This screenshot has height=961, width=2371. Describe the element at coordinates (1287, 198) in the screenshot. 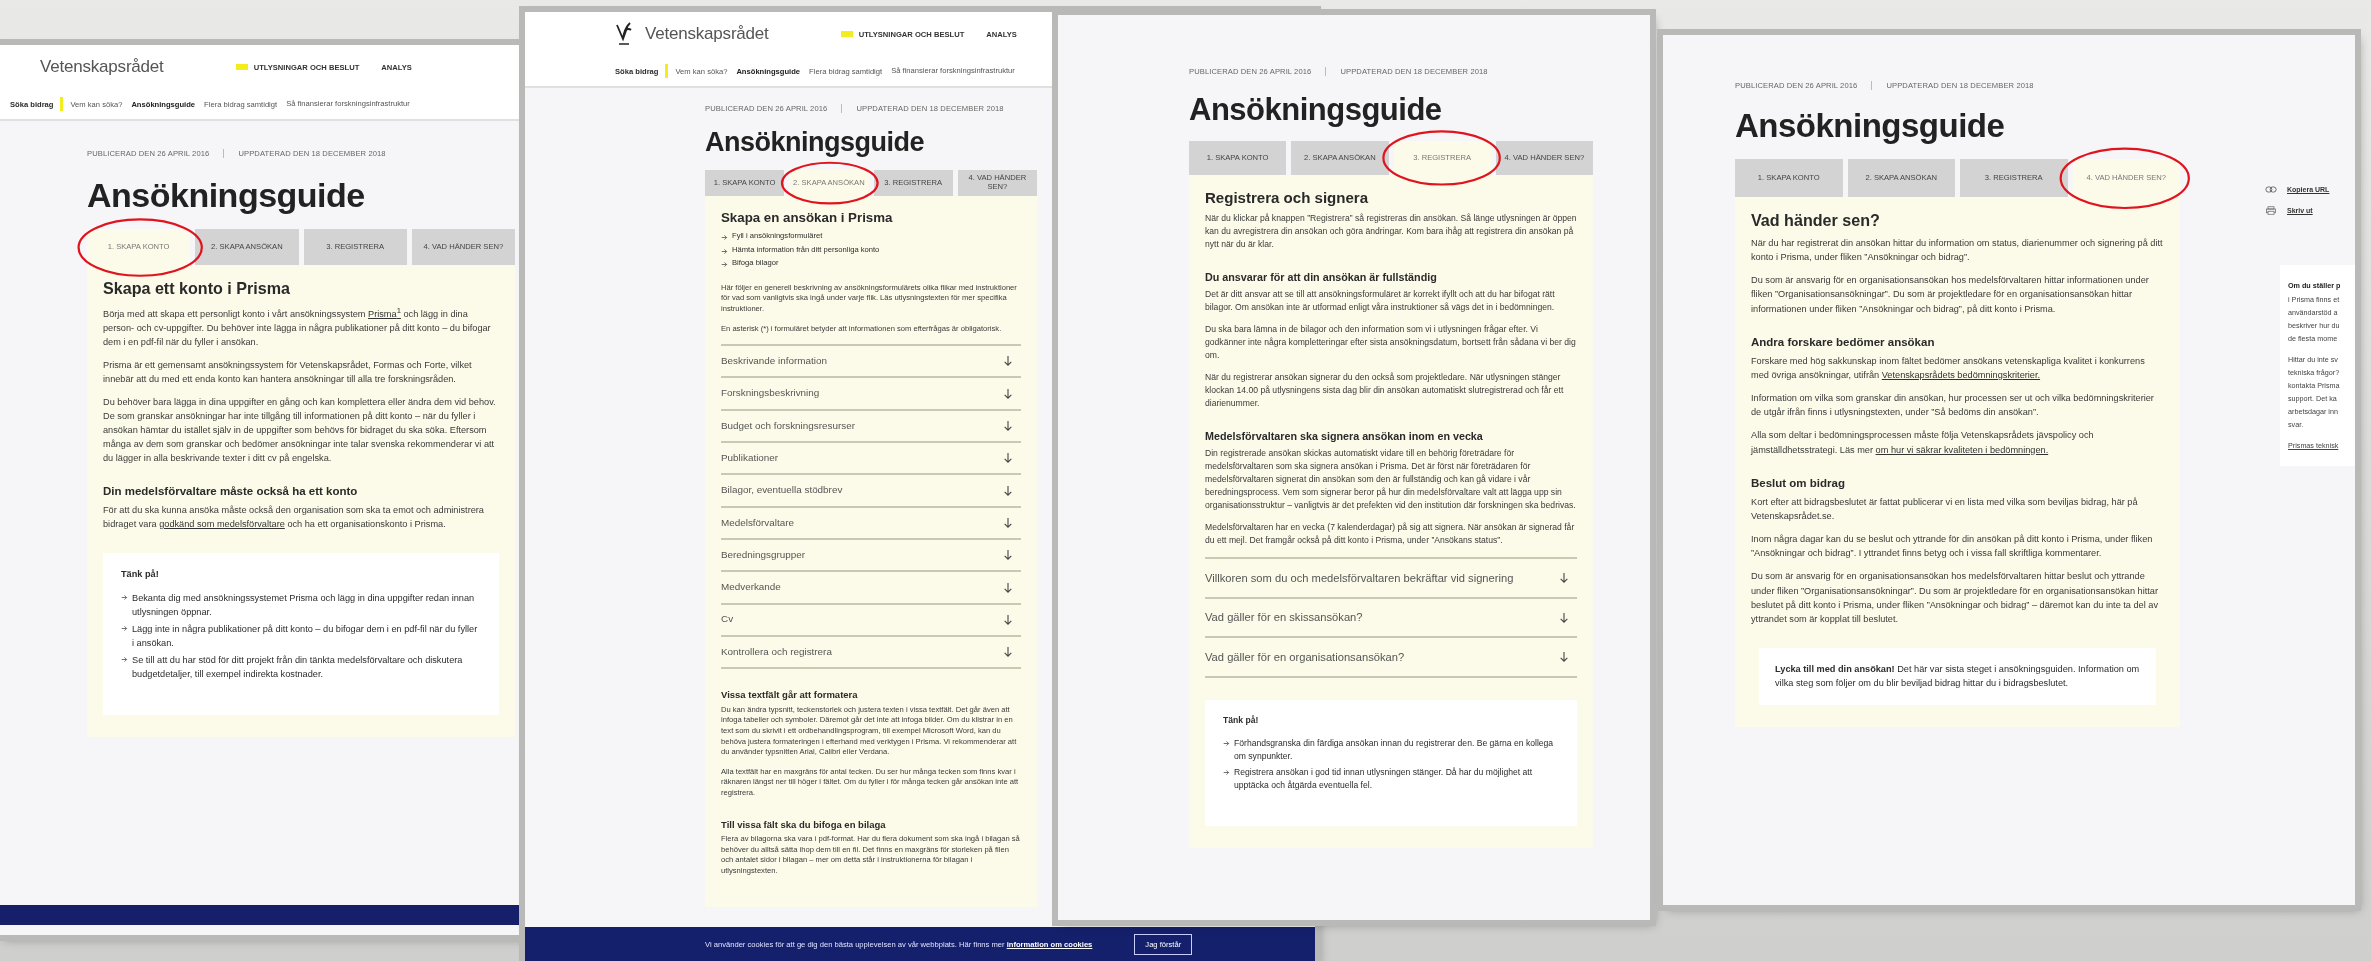

I see `section-heading: Registrera och signera` at that location.